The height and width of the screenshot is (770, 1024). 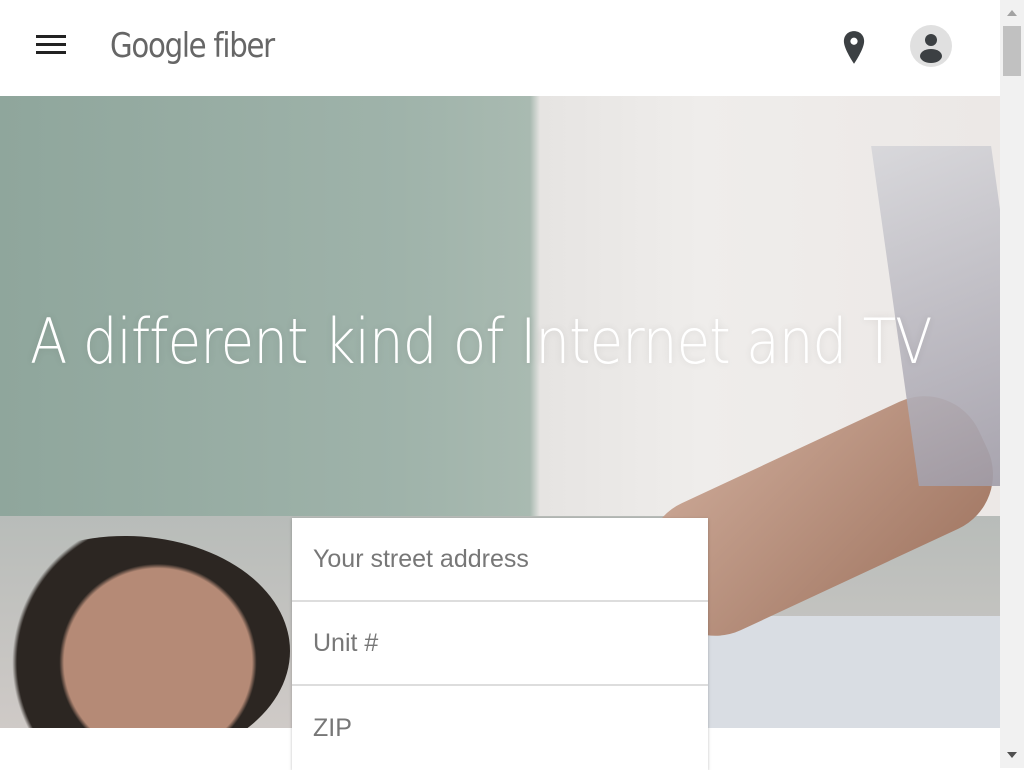 What do you see at coordinates (510, 559) in the screenshot?
I see `street-address-input` at bounding box center [510, 559].